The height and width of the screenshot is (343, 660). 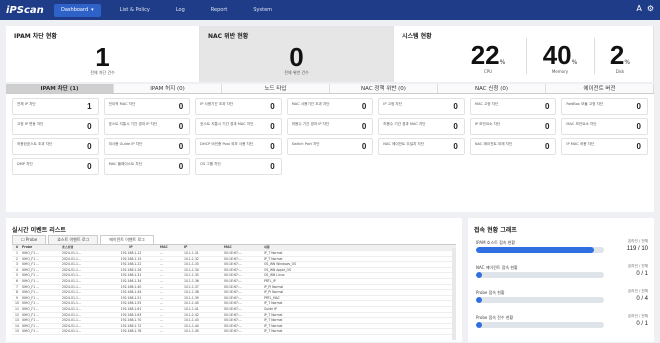 What do you see at coordinates (103, 54) in the screenshot?
I see `ipam-block-card: IPAM 차단 현황 1 전체 차단 건수` at bounding box center [103, 54].